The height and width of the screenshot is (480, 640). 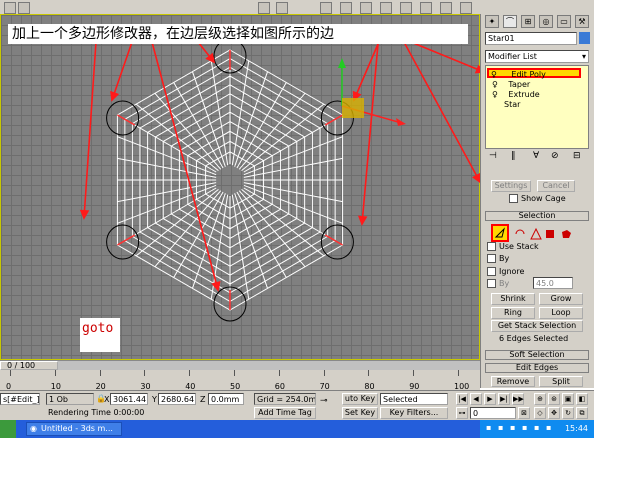 I want to click on utilities-tab-icon: ⚒, so click(x=582, y=21).